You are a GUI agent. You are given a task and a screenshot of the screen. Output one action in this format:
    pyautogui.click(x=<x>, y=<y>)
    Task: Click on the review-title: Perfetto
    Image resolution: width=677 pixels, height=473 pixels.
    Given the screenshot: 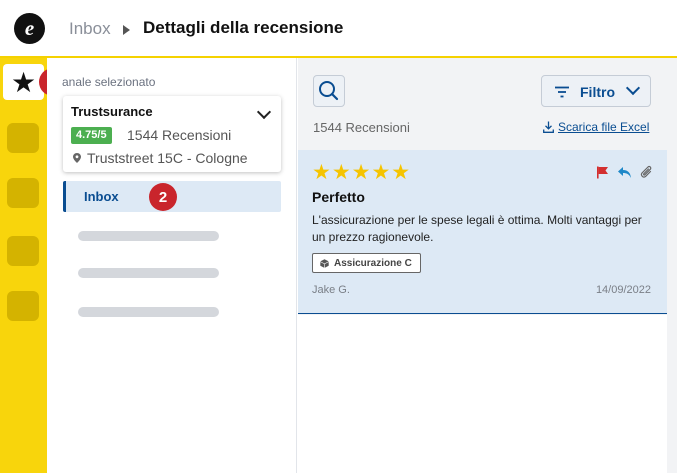 What is the action you would take?
    pyautogui.click(x=338, y=197)
    